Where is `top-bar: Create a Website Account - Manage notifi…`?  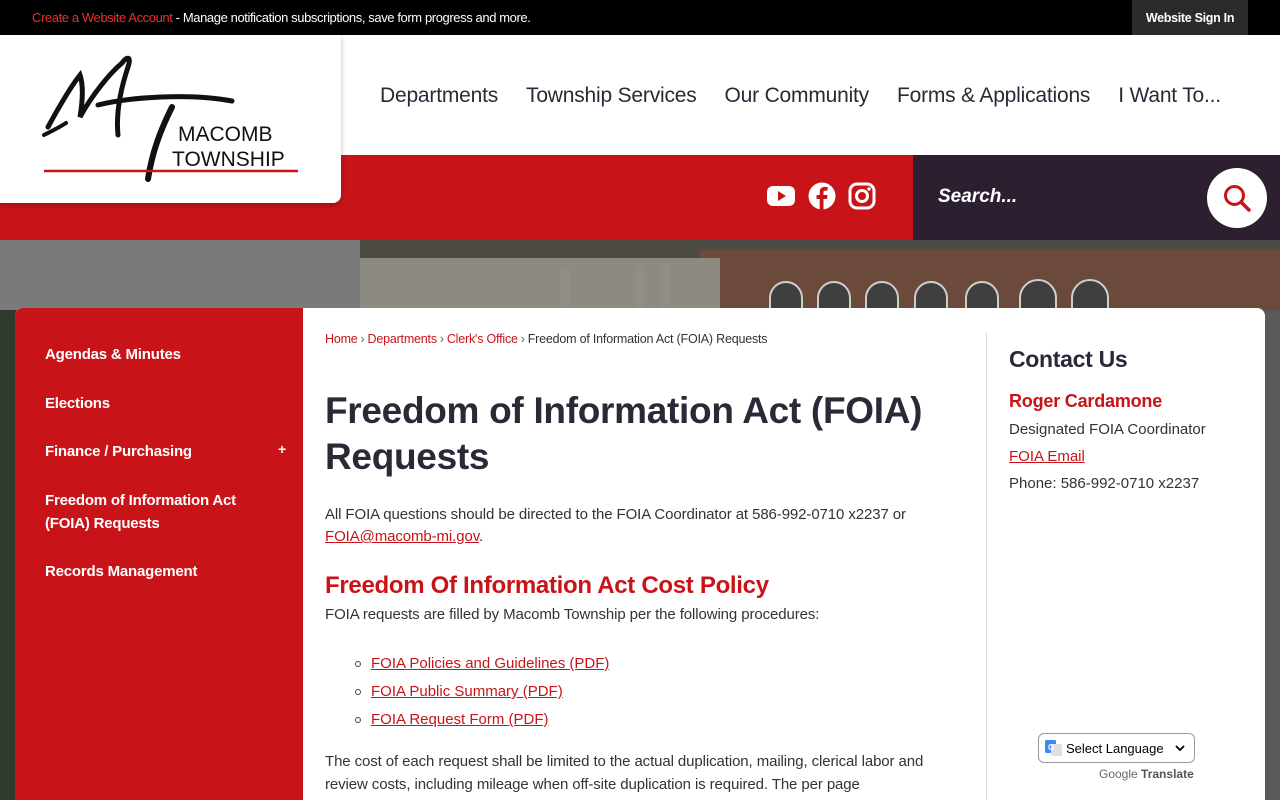
top-bar: Create a Website Account - Manage notifi… is located at coordinates (640, 17).